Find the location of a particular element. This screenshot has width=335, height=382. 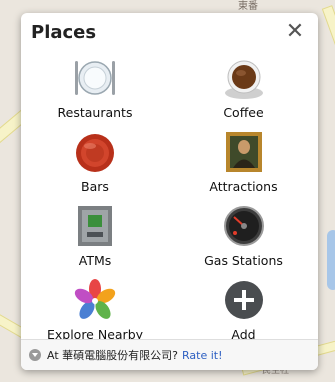

map-place-label: 東番 is located at coordinates (248, 6).